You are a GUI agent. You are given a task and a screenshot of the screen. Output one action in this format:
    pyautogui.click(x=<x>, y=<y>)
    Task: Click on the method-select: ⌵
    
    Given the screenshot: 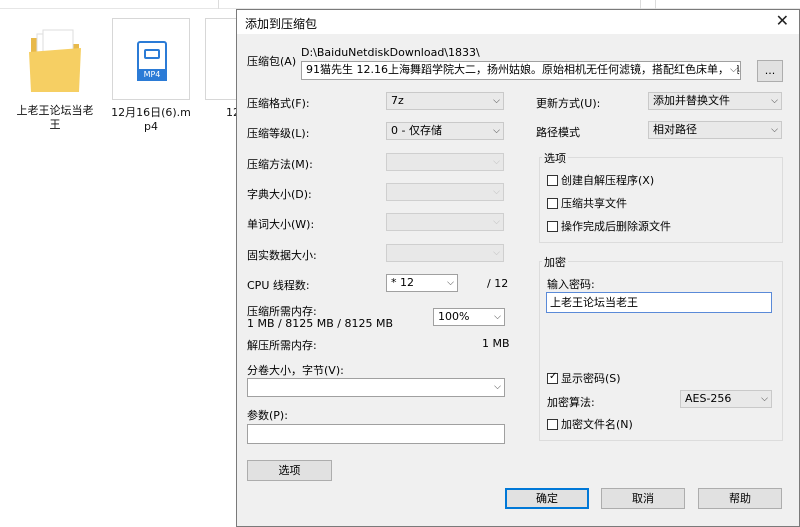 What is the action you would take?
    pyautogui.click(x=445, y=162)
    